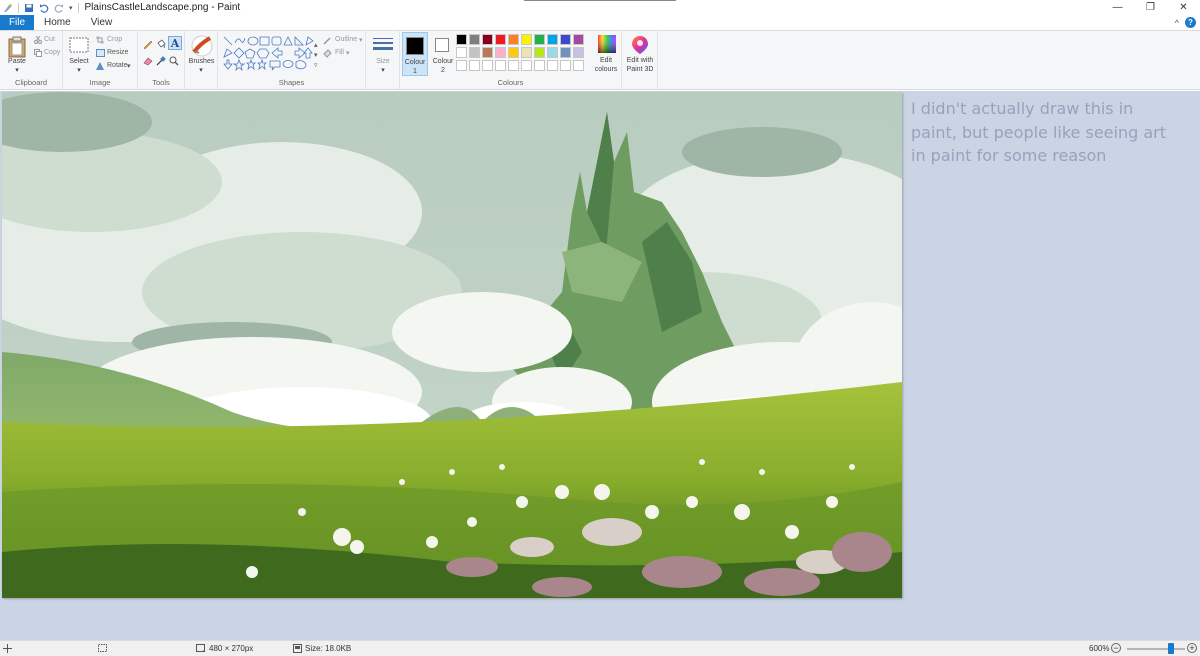  I want to click on brushes-group: Brushes ▾, so click(201, 60).